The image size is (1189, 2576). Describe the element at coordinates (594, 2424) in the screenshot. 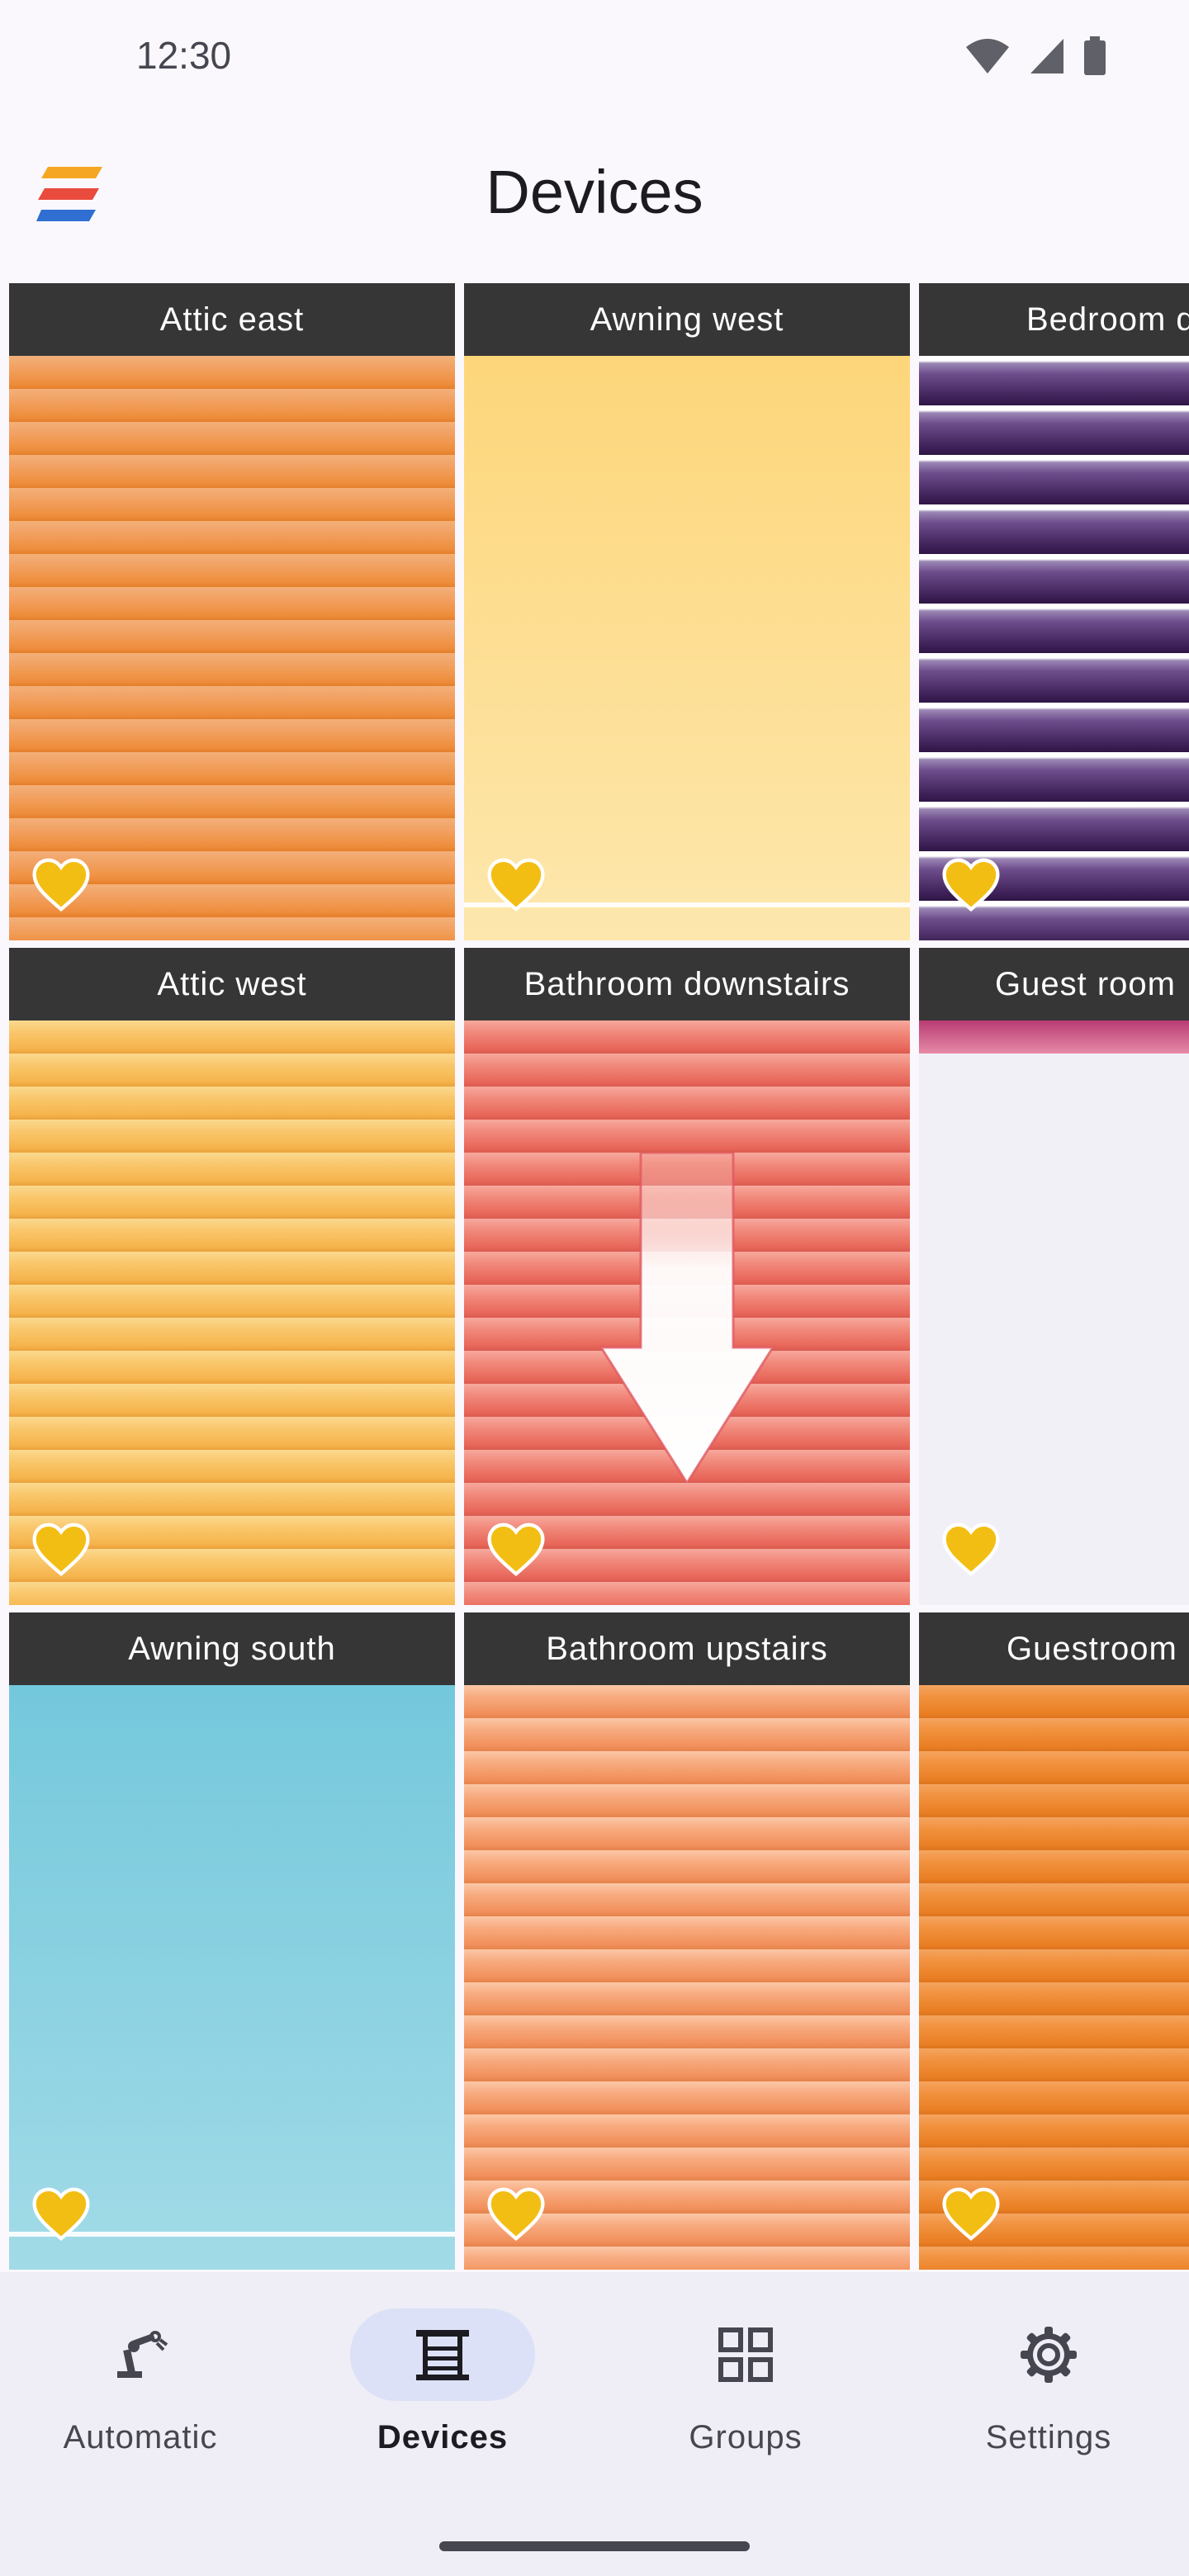

I see `bottom-navigation: Automatic Devices Groups Settings` at that location.